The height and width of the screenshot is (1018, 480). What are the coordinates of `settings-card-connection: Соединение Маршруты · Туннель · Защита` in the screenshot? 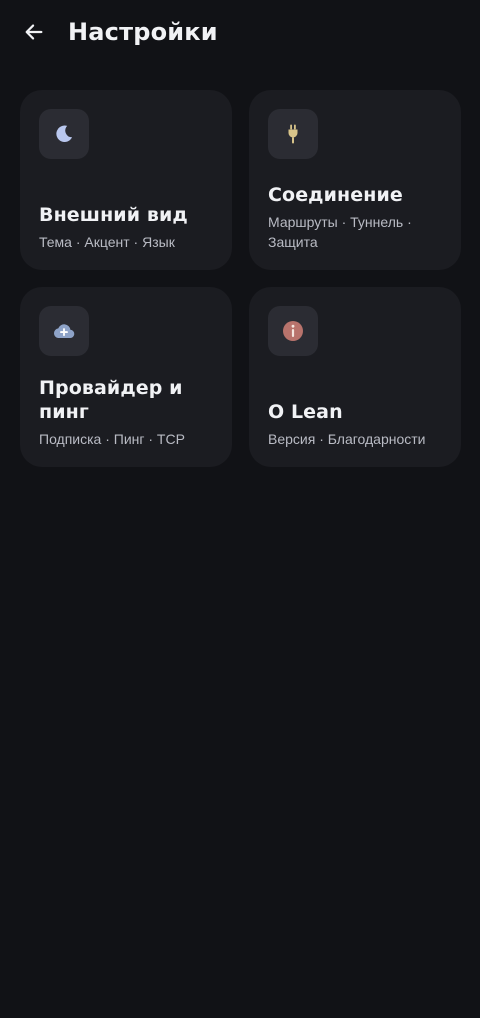 It's located at (355, 180).